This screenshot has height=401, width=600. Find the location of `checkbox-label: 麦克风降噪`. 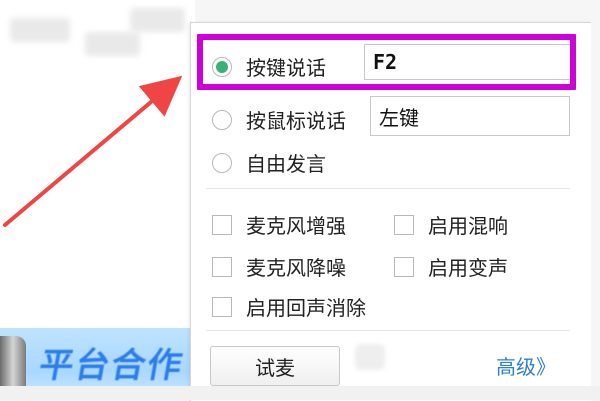

checkbox-label: 麦克风降噪 is located at coordinates (296, 268).